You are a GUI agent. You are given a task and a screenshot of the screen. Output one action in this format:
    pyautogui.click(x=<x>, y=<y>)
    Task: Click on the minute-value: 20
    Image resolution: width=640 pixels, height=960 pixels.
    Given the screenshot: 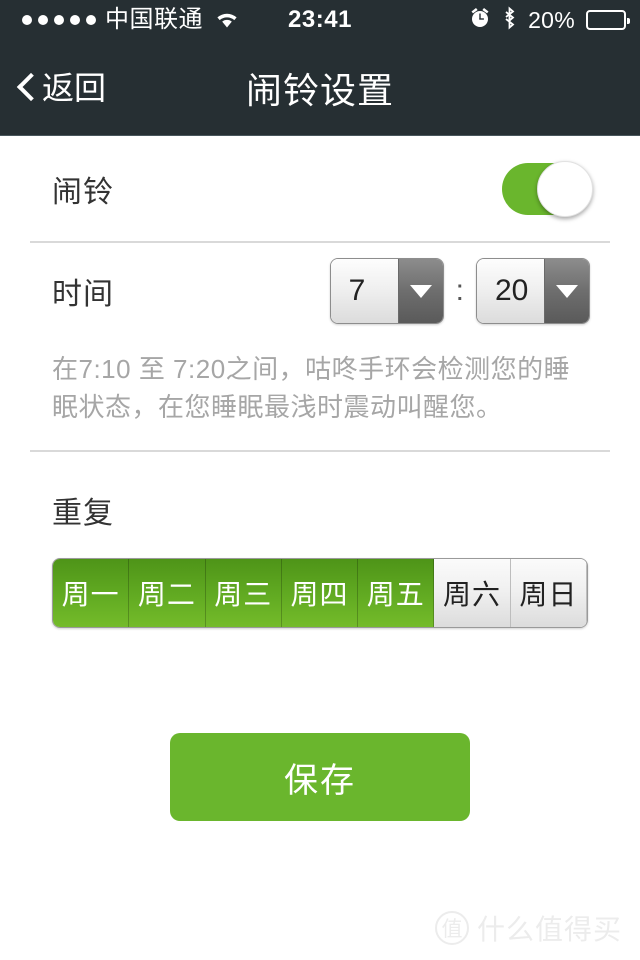 What is the action you would take?
    pyautogui.click(x=510, y=291)
    